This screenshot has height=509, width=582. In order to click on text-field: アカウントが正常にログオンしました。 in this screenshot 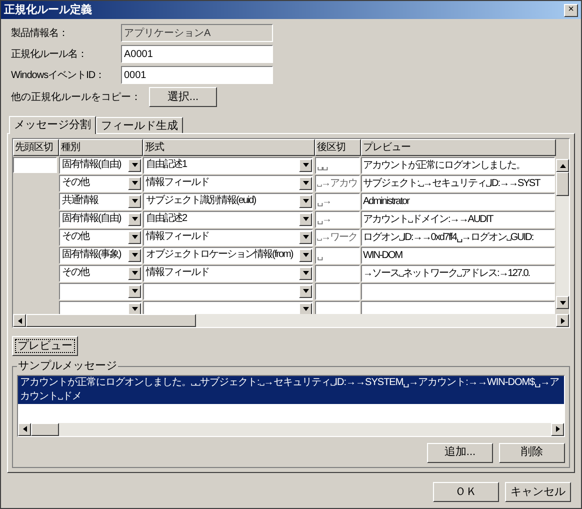, I will do `click(458, 165)`.